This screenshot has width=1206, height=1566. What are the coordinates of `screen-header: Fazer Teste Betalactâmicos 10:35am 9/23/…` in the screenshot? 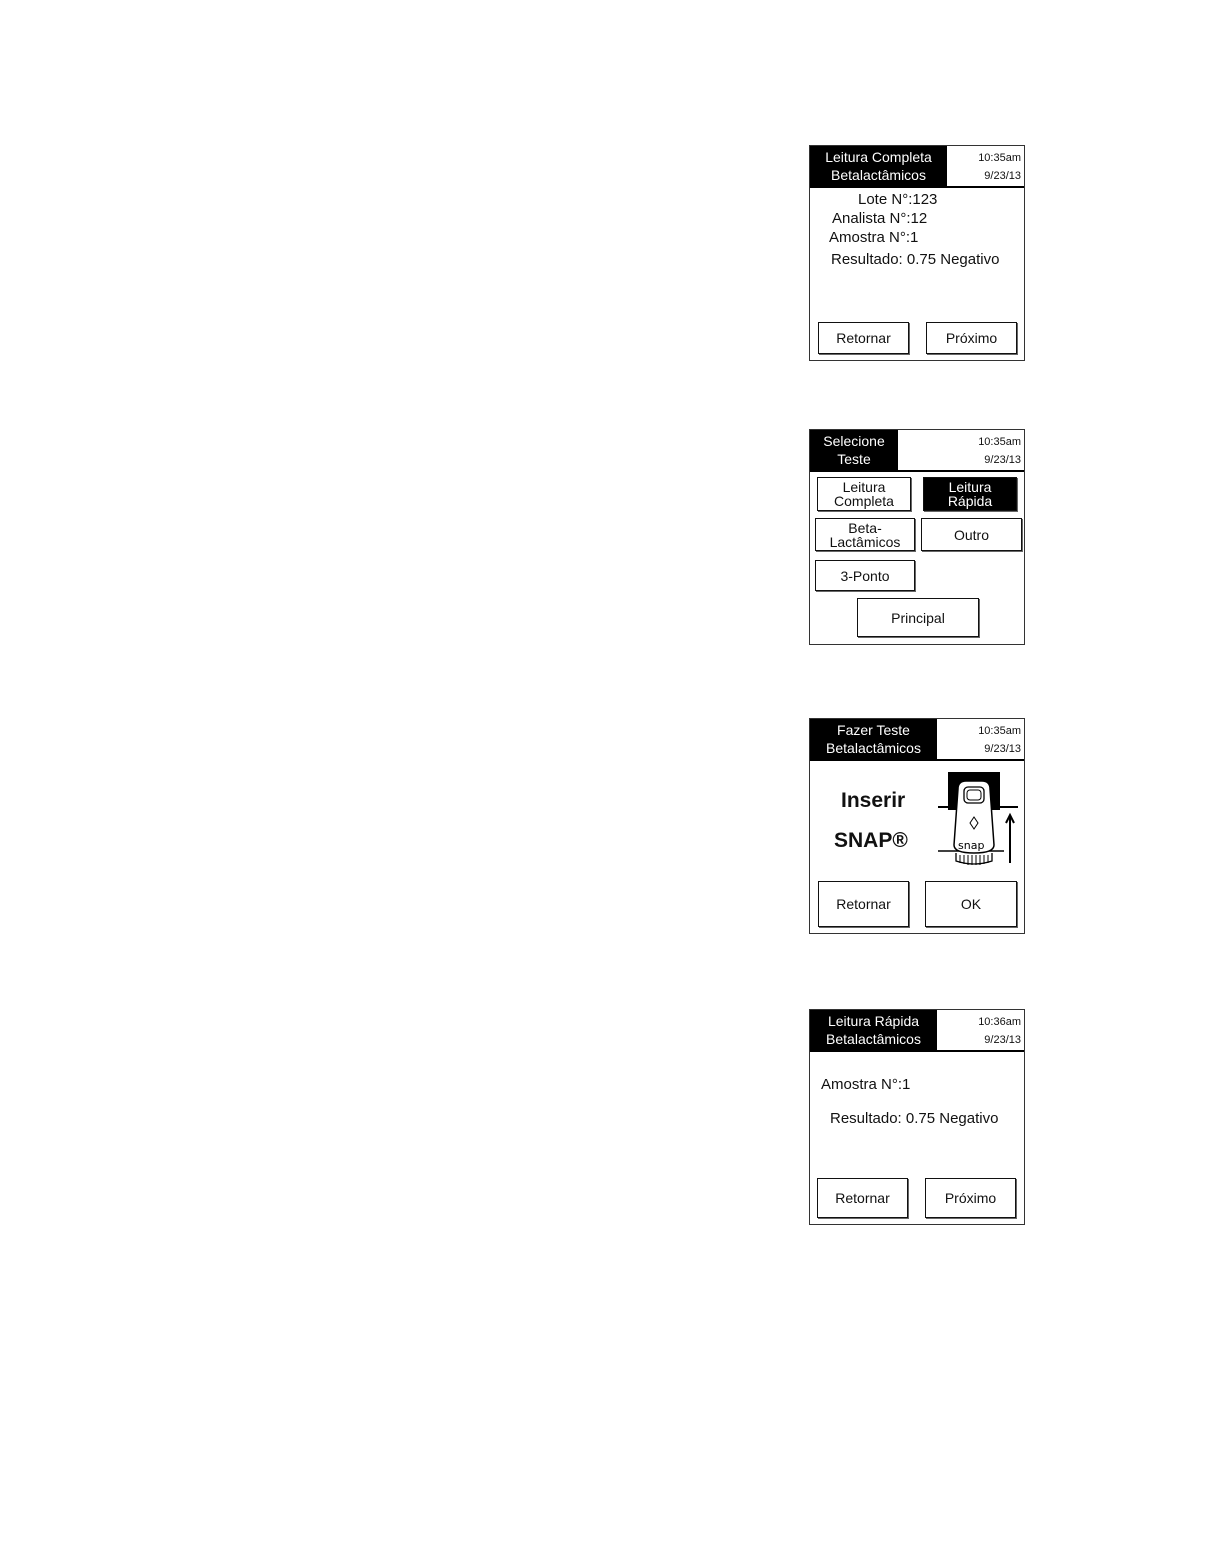 It's located at (917, 740).